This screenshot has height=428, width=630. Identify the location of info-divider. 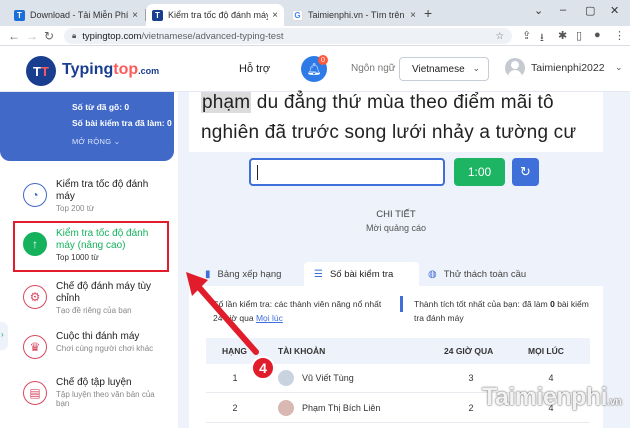
(401, 304).